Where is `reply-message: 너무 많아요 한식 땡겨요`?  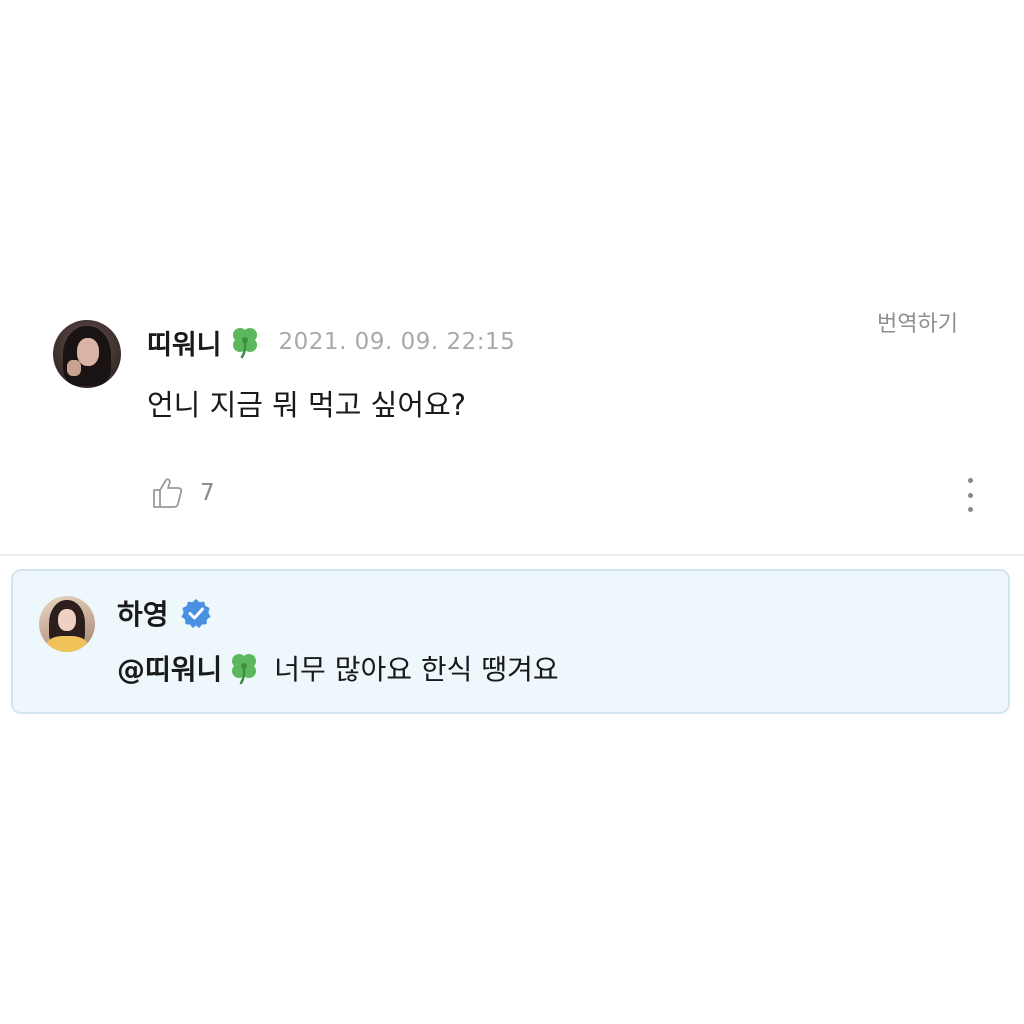 reply-message: 너무 많아요 한식 땡겨요 is located at coordinates (416, 669).